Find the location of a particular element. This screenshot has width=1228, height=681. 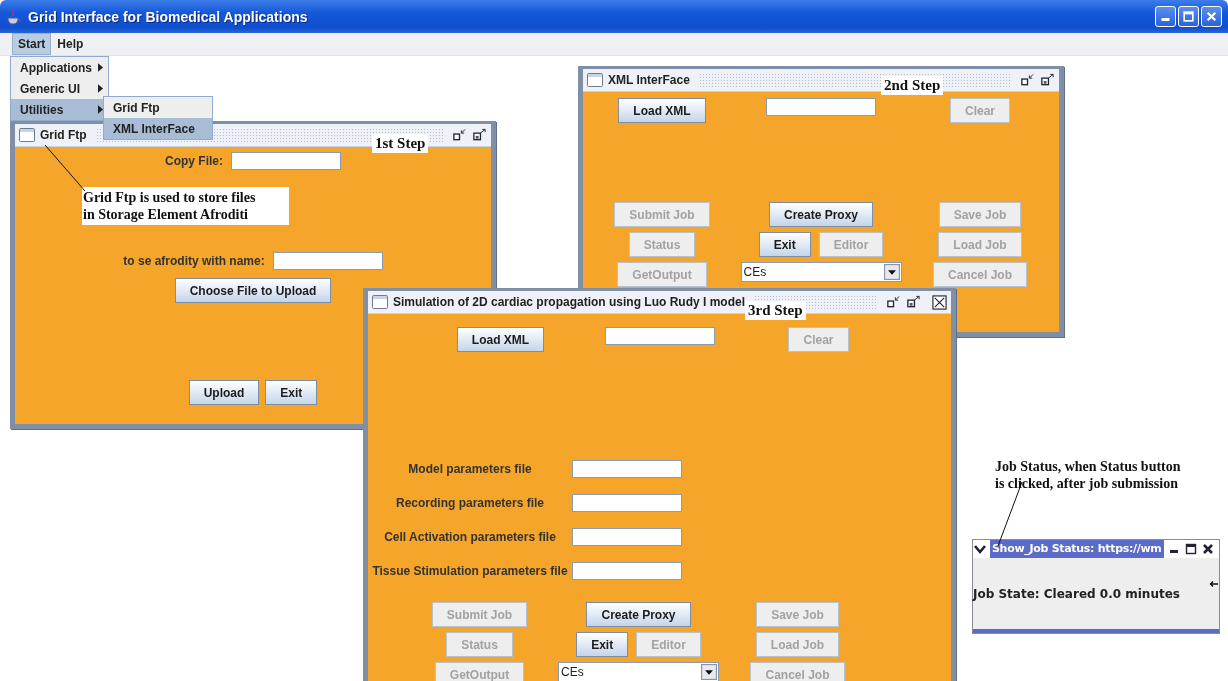

annotation-text: Grid Ftp is used to store files in Storage Element Afroditi is located at coordinates (185, 206).